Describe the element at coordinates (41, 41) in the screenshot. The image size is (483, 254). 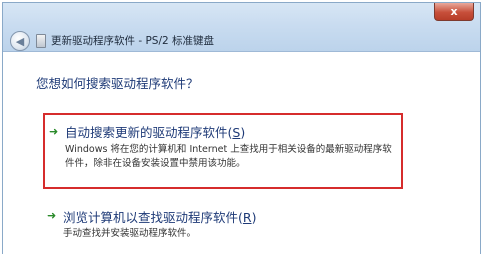
I see `device-icon` at that location.